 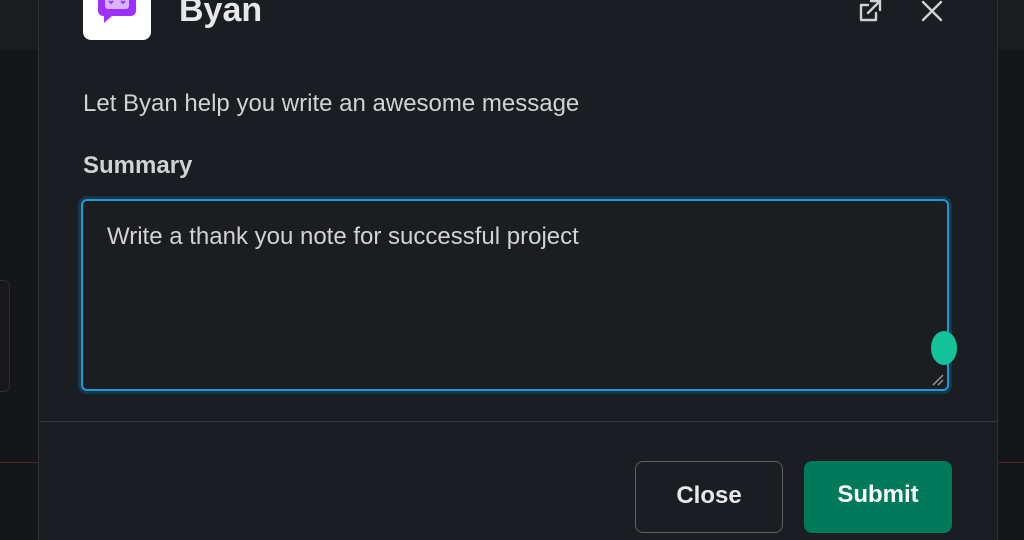 What do you see at coordinates (138, 165) in the screenshot?
I see `summary-label: Summary` at bounding box center [138, 165].